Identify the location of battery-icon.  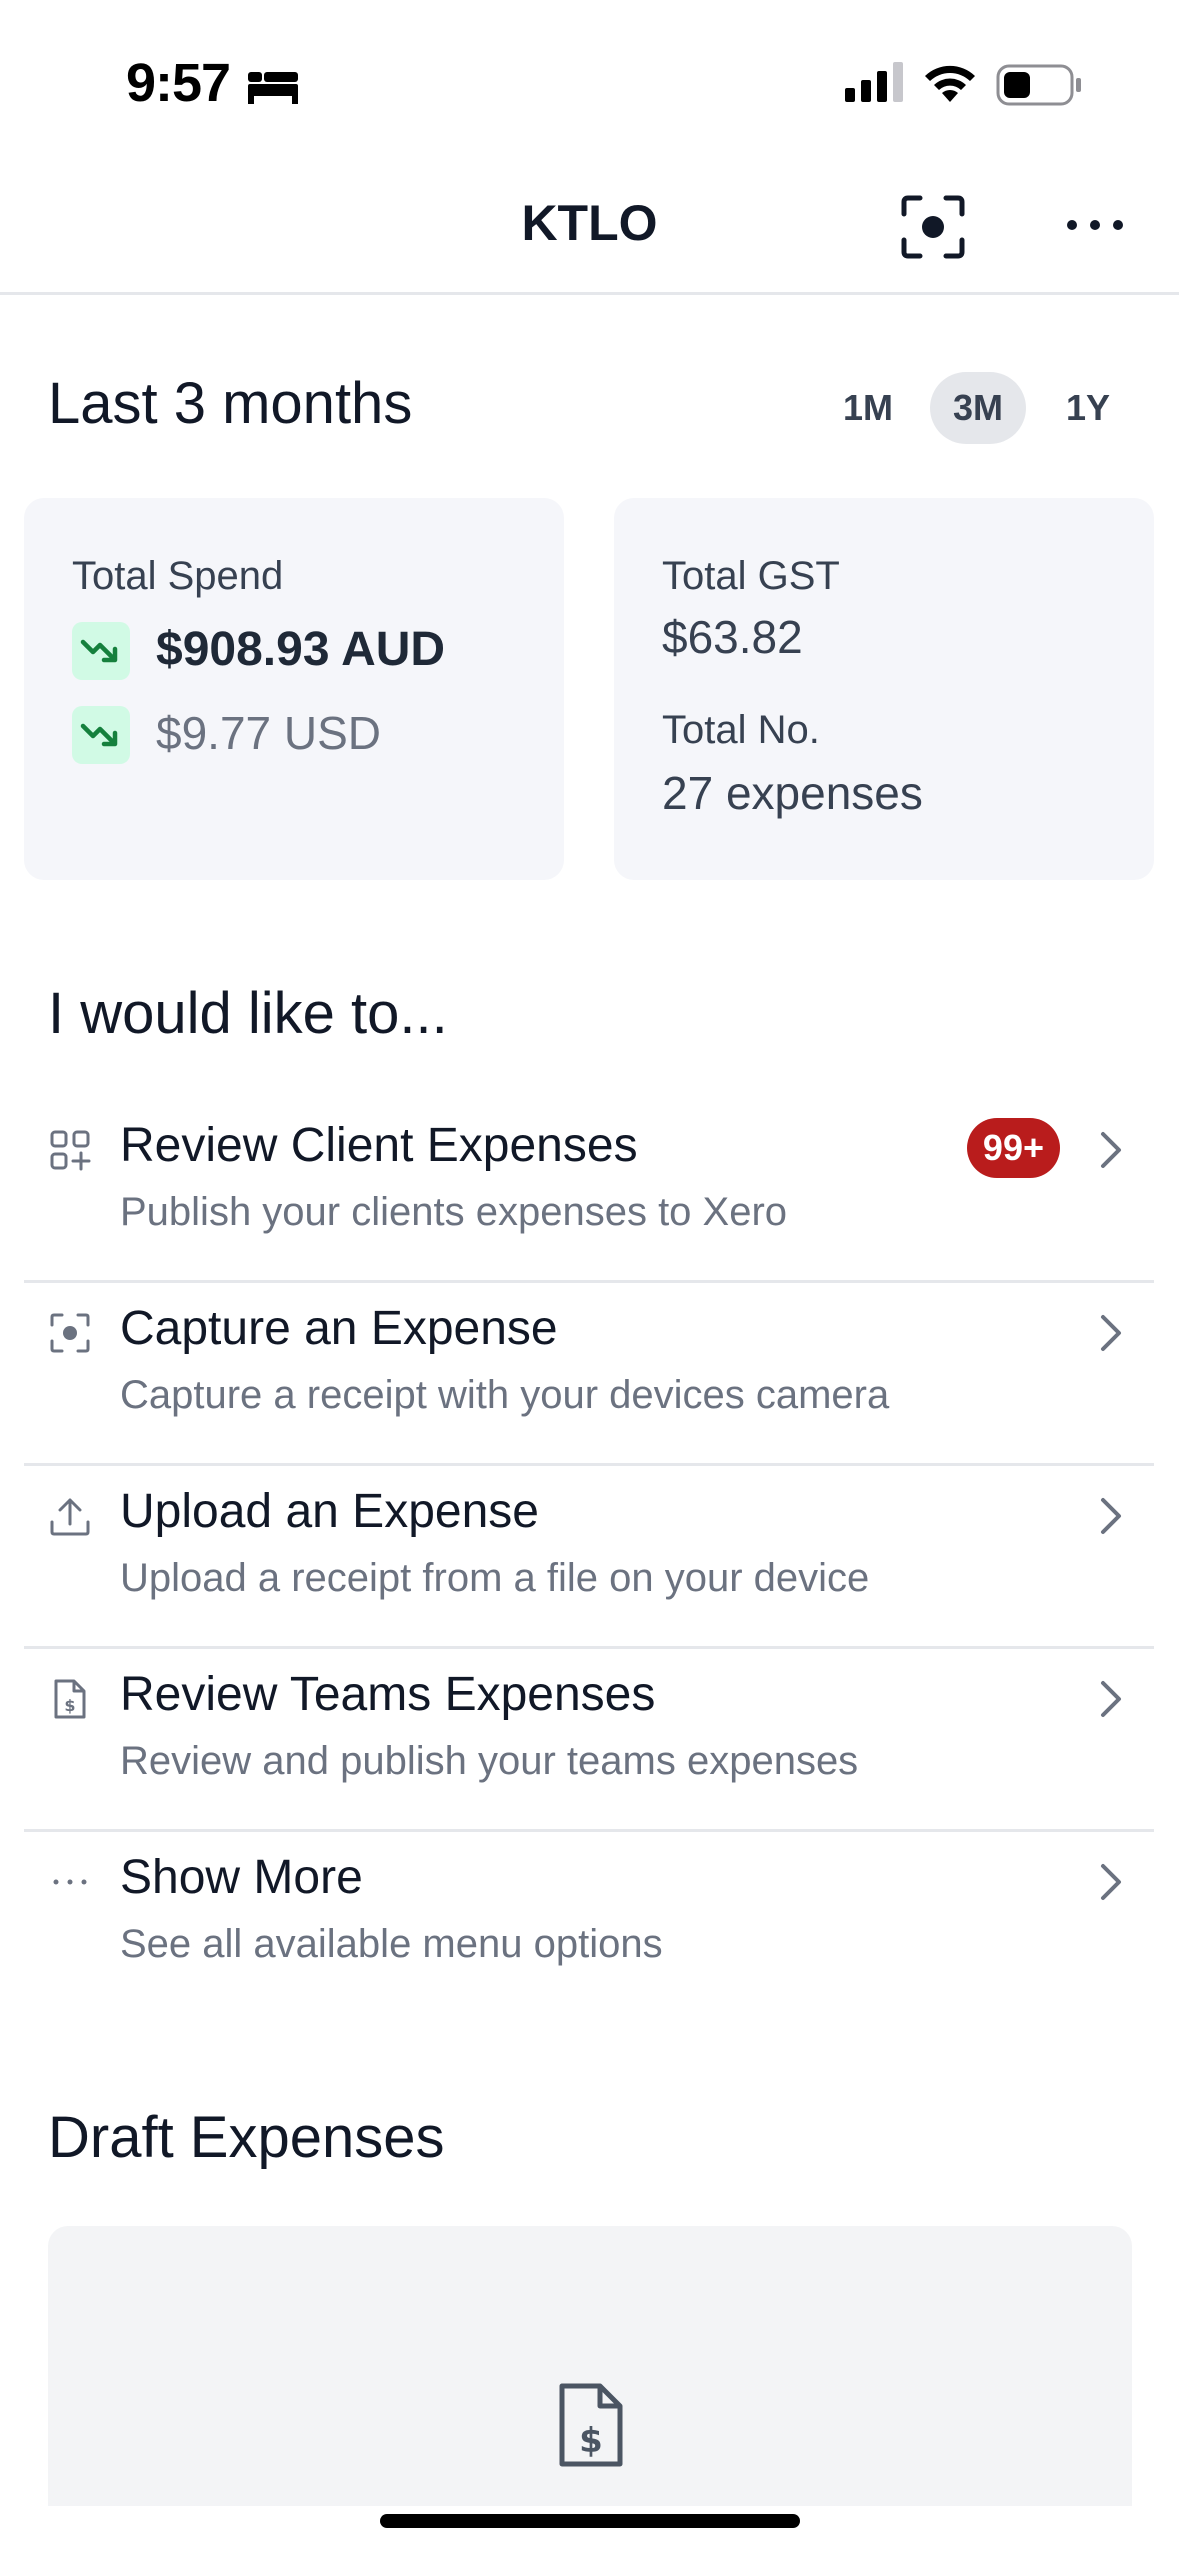
(1038, 85).